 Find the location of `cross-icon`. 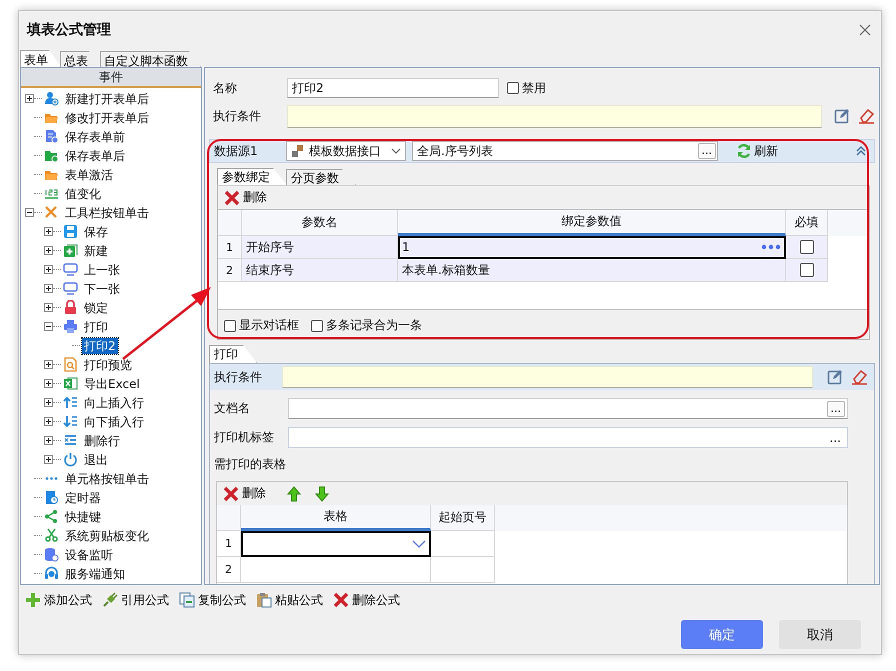

cross-icon is located at coordinates (231, 494).